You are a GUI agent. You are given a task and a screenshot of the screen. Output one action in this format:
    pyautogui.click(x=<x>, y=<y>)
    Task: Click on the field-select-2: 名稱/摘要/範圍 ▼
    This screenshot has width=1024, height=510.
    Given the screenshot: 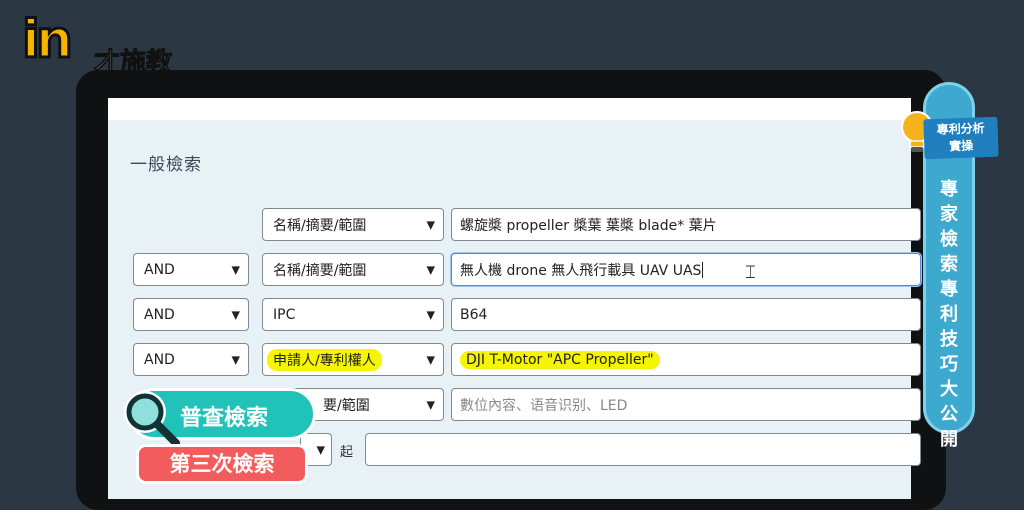 What is the action you would take?
    pyautogui.click(x=353, y=269)
    